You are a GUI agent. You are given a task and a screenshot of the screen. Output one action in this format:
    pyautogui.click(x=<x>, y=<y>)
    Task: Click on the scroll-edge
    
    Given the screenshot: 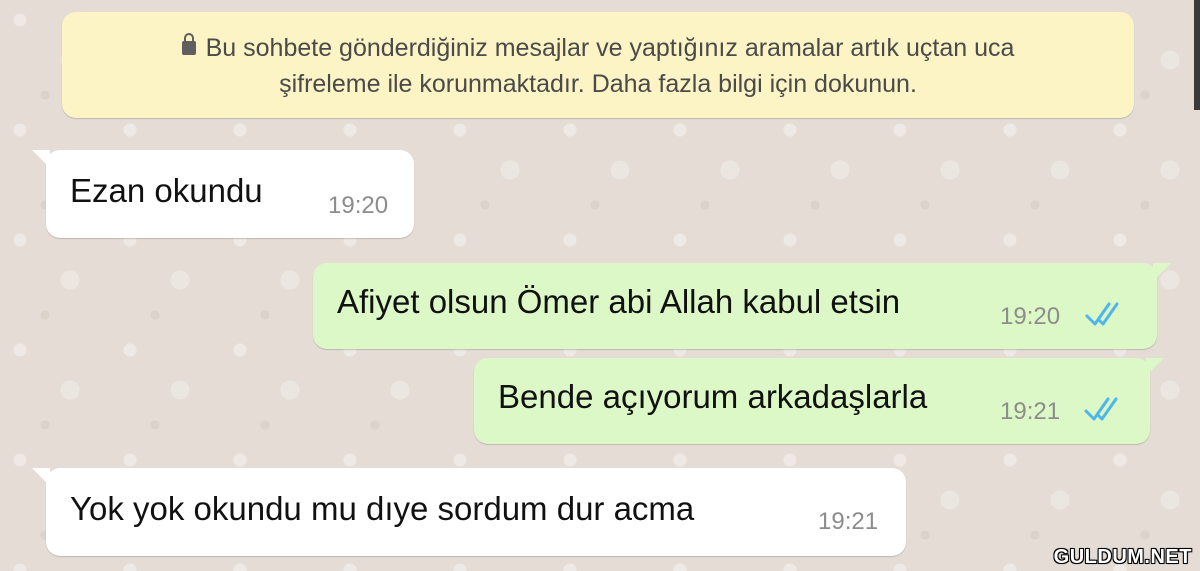 What is the action you would take?
    pyautogui.click(x=1197, y=55)
    